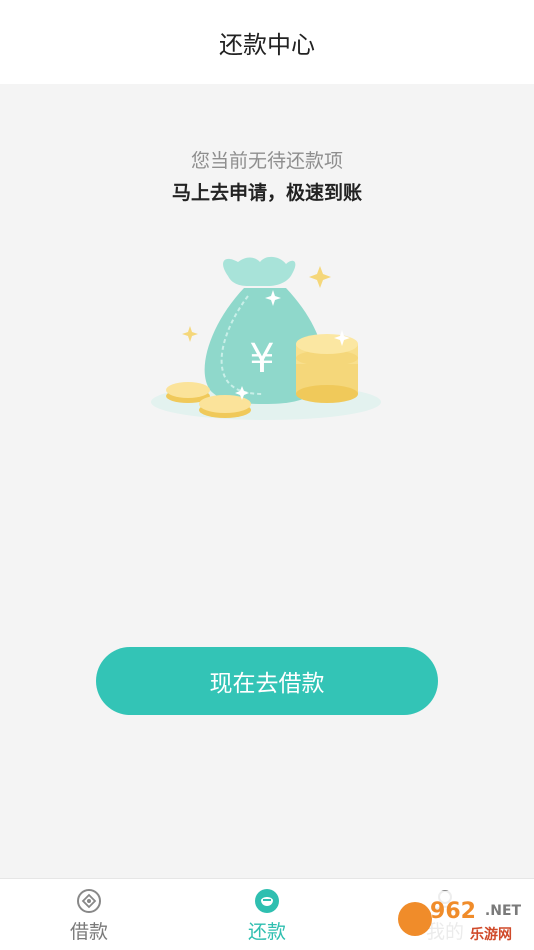  I want to click on empty-state-title: 您当前无待还款项, so click(266, 161).